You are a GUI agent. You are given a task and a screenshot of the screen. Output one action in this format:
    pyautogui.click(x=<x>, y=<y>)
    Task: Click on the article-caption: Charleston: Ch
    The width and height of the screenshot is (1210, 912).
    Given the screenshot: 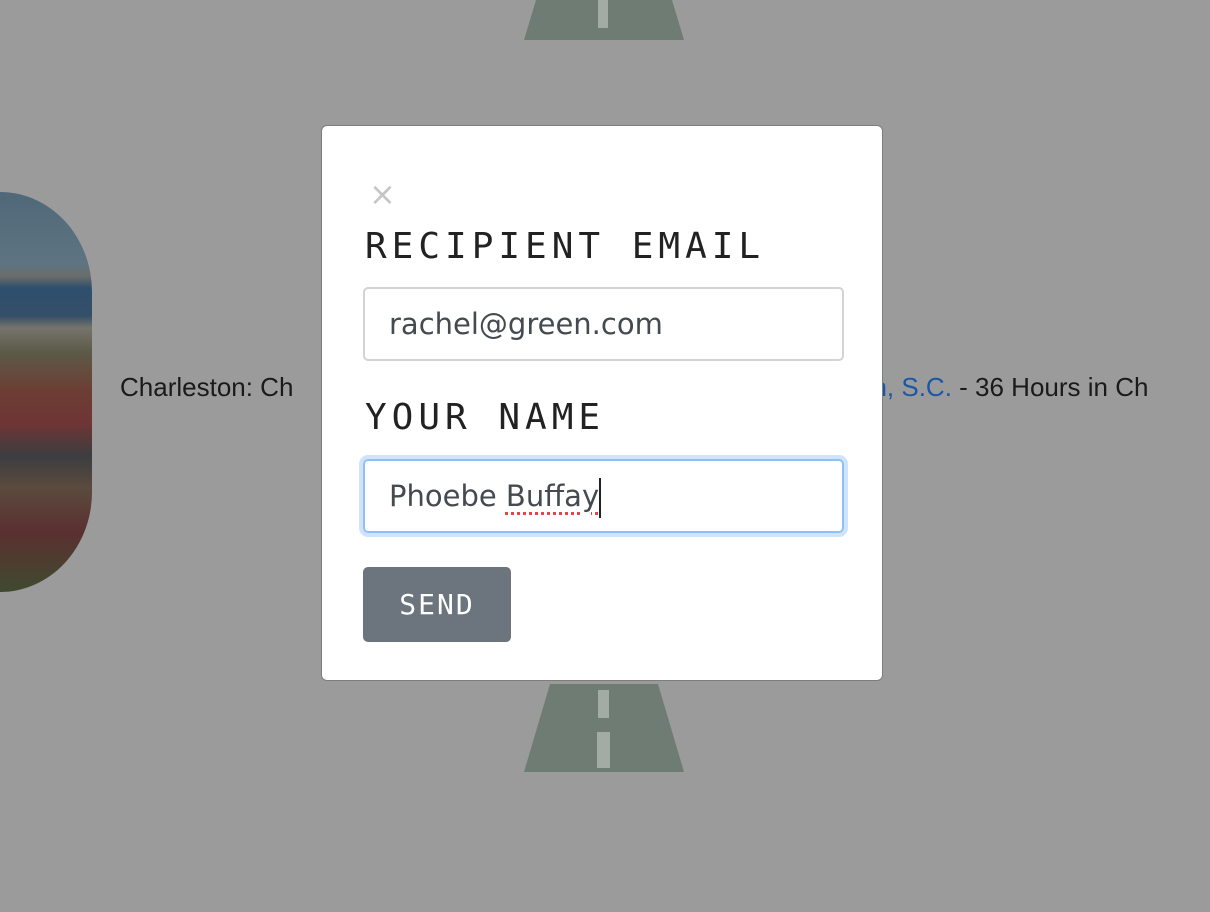 What is the action you would take?
    pyautogui.click(x=206, y=387)
    